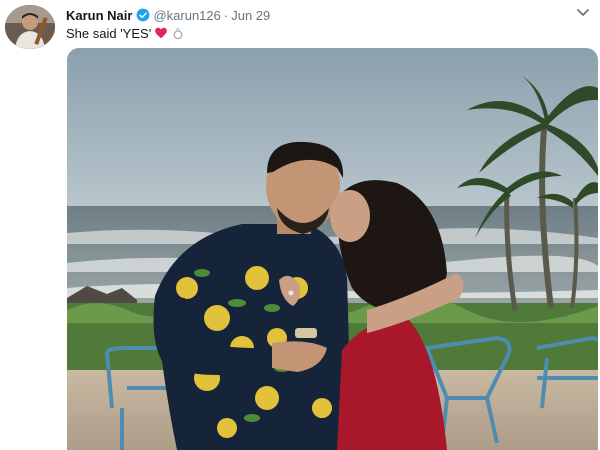 The image size is (600, 450). Describe the element at coordinates (583, 13) in the screenshot. I see `chevron-down-icon` at that location.